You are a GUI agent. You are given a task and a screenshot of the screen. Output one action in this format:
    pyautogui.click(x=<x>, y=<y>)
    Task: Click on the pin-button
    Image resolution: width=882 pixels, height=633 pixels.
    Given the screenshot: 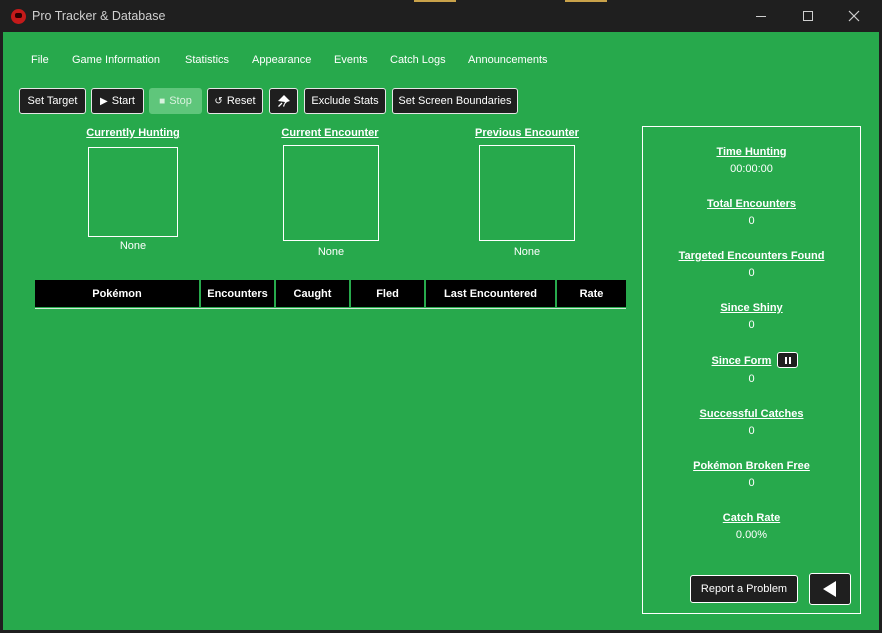 What is the action you would take?
    pyautogui.click(x=283, y=101)
    